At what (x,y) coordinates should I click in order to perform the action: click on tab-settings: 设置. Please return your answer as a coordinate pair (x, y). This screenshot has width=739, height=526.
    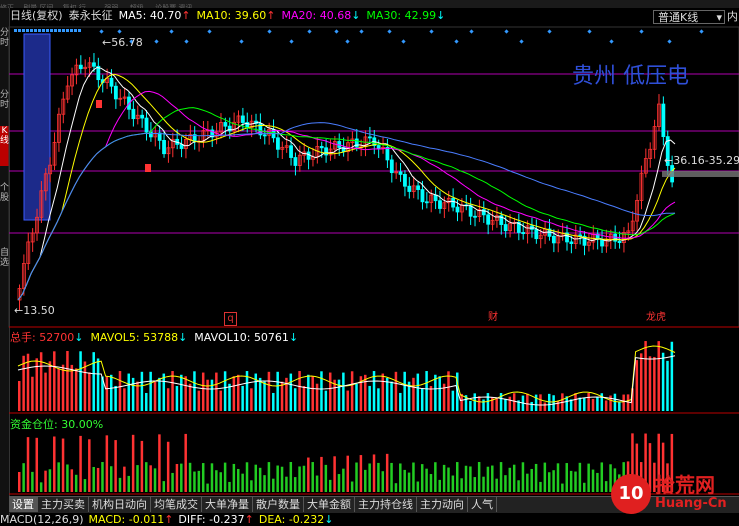
    Looking at the image, I should click on (23, 504).